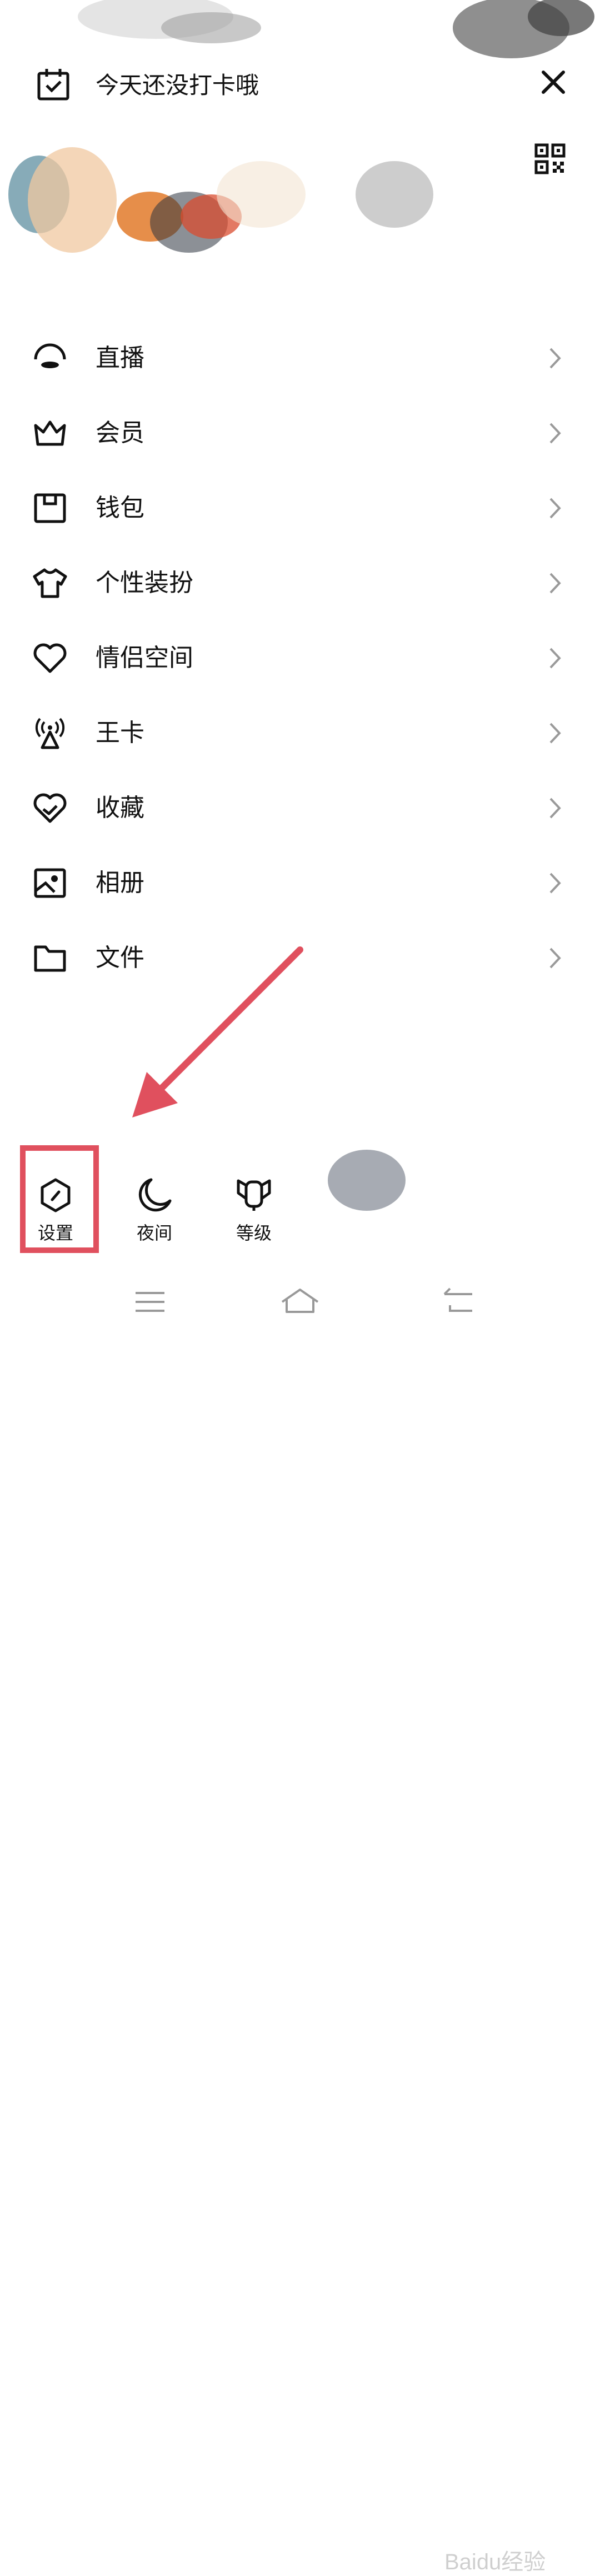 The height and width of the screenshot is (2576, 600). Describe the element at coordinates (50, 658) in the screenshot. I see `heart-icon` at that location.